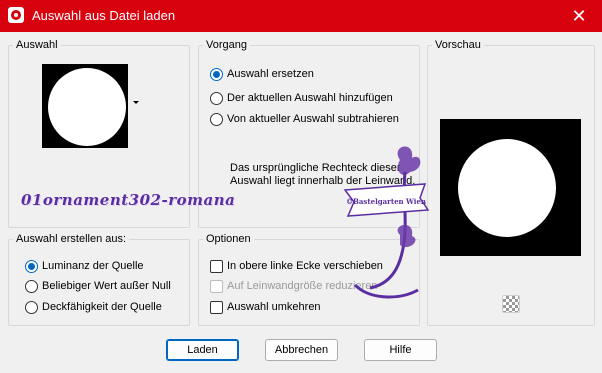 The image size is (602, 373). What do you see at coordinates (507, 188) in the screenshot?
I see `preview-circle` at bounding box center [507, 188].